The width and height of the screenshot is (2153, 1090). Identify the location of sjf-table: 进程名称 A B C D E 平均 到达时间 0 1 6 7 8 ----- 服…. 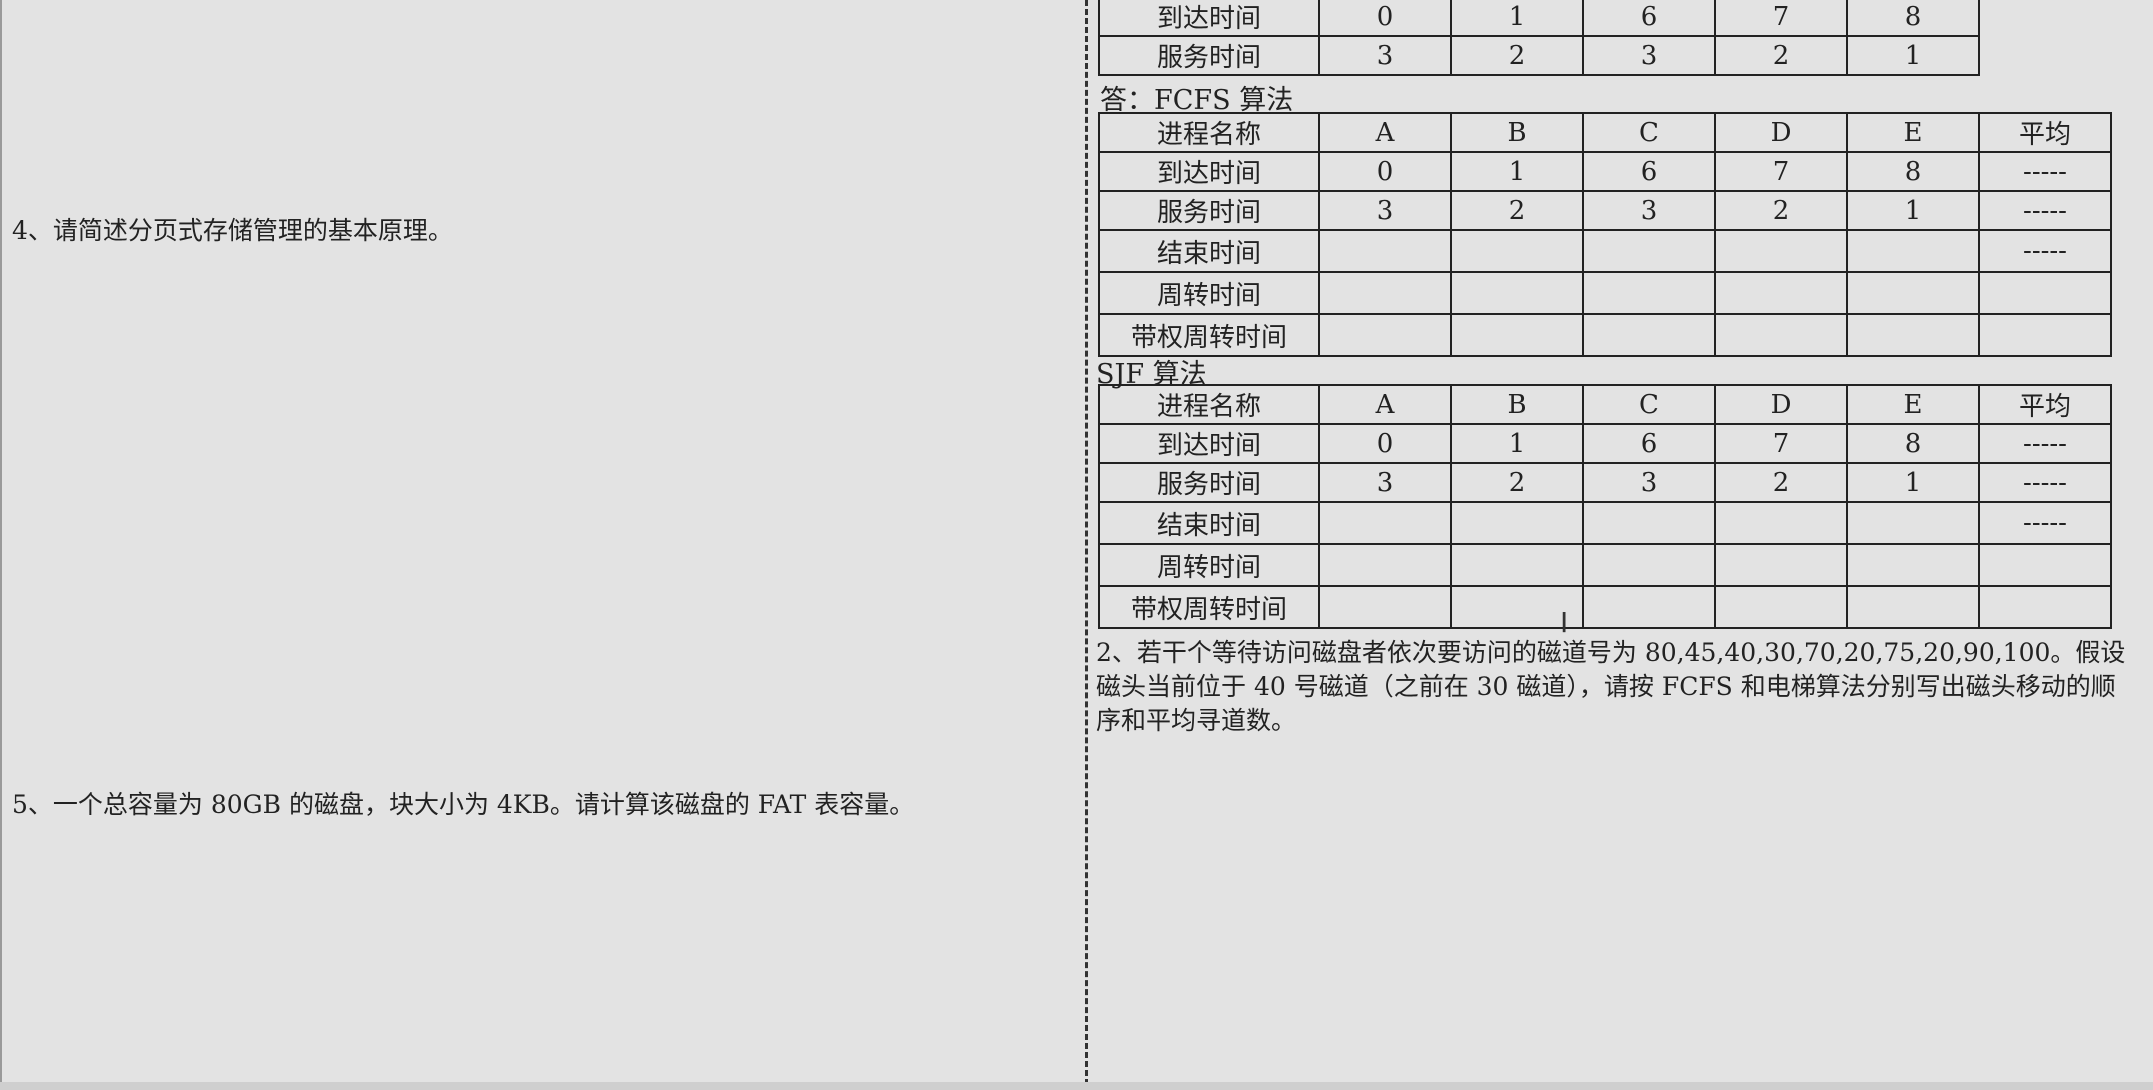
(1605, 506).